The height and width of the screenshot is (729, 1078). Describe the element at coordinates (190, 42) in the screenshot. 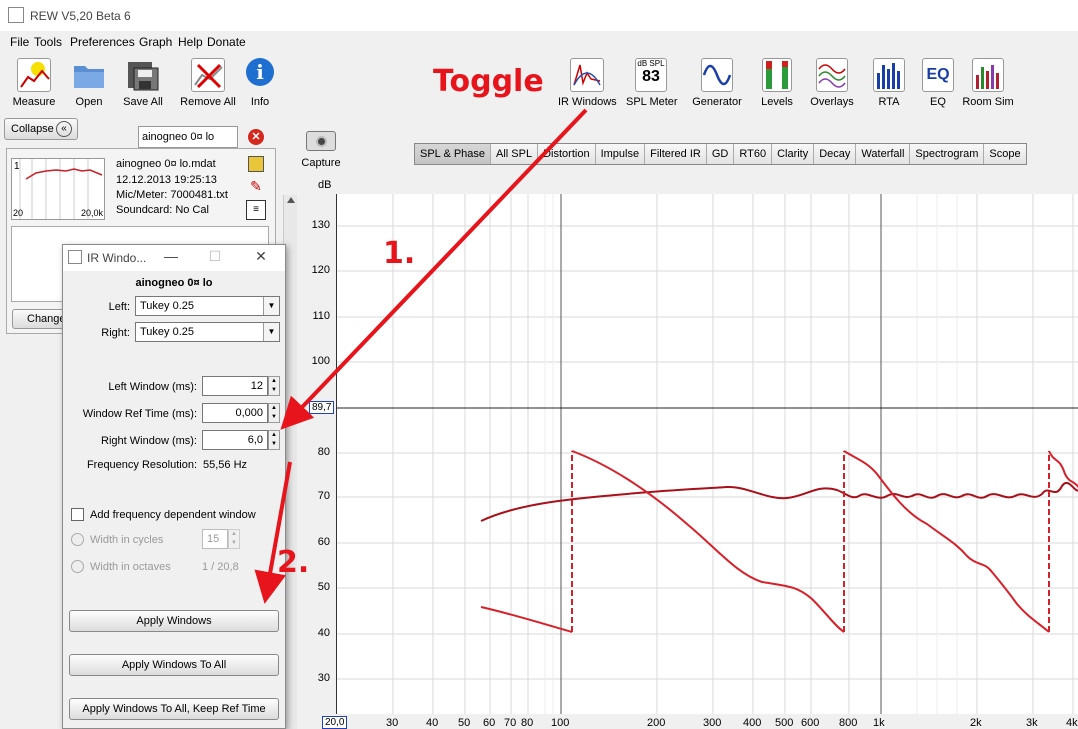

I see `menu-help: Help` at that location.